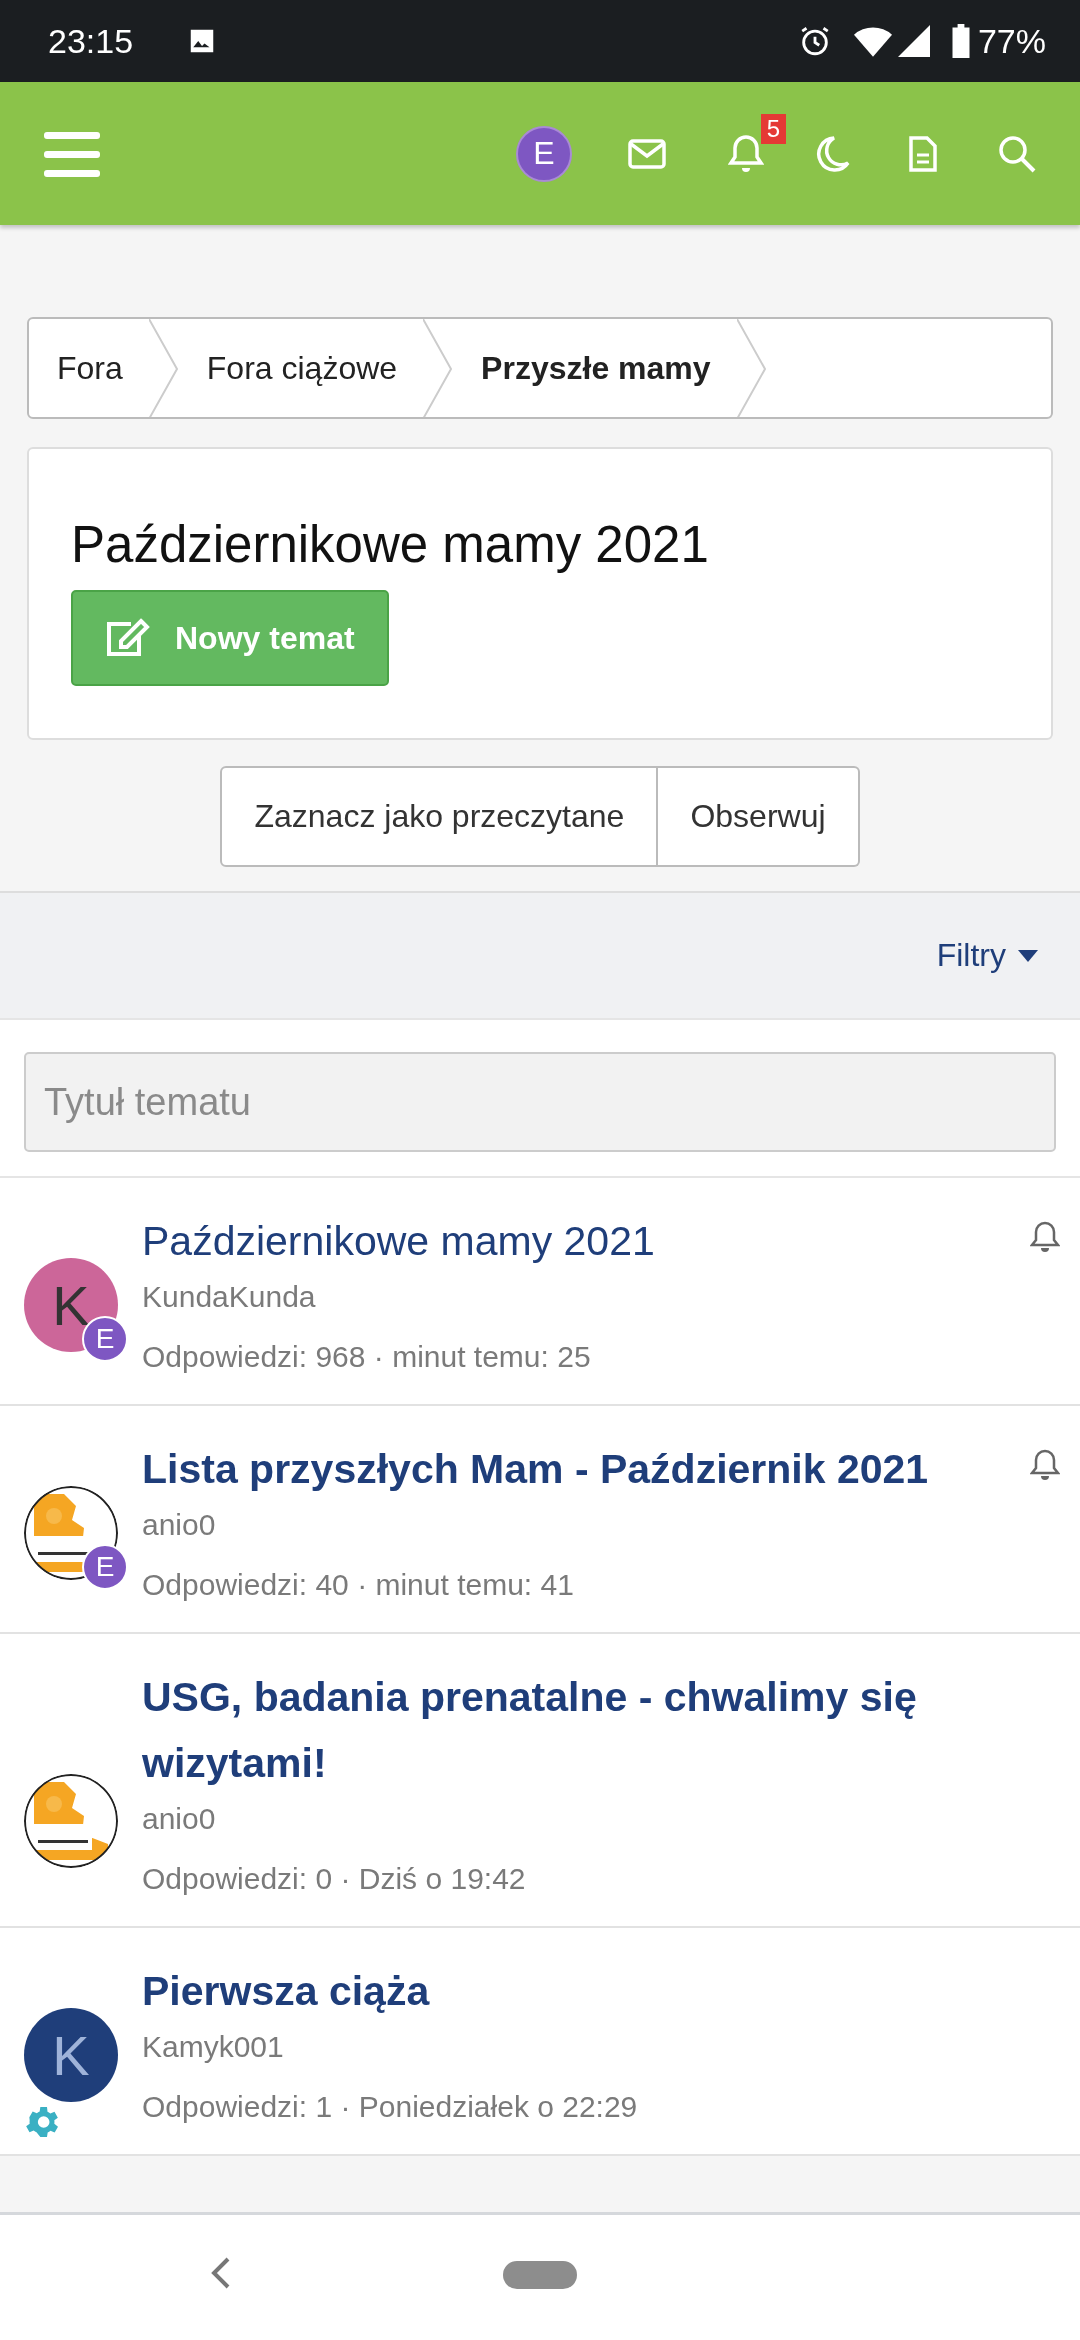 The width and height of the screenshot is (1080, 2340). Describe the element at coordinates (832, 153) in the screenshot. I see `moon-icon` at that location.